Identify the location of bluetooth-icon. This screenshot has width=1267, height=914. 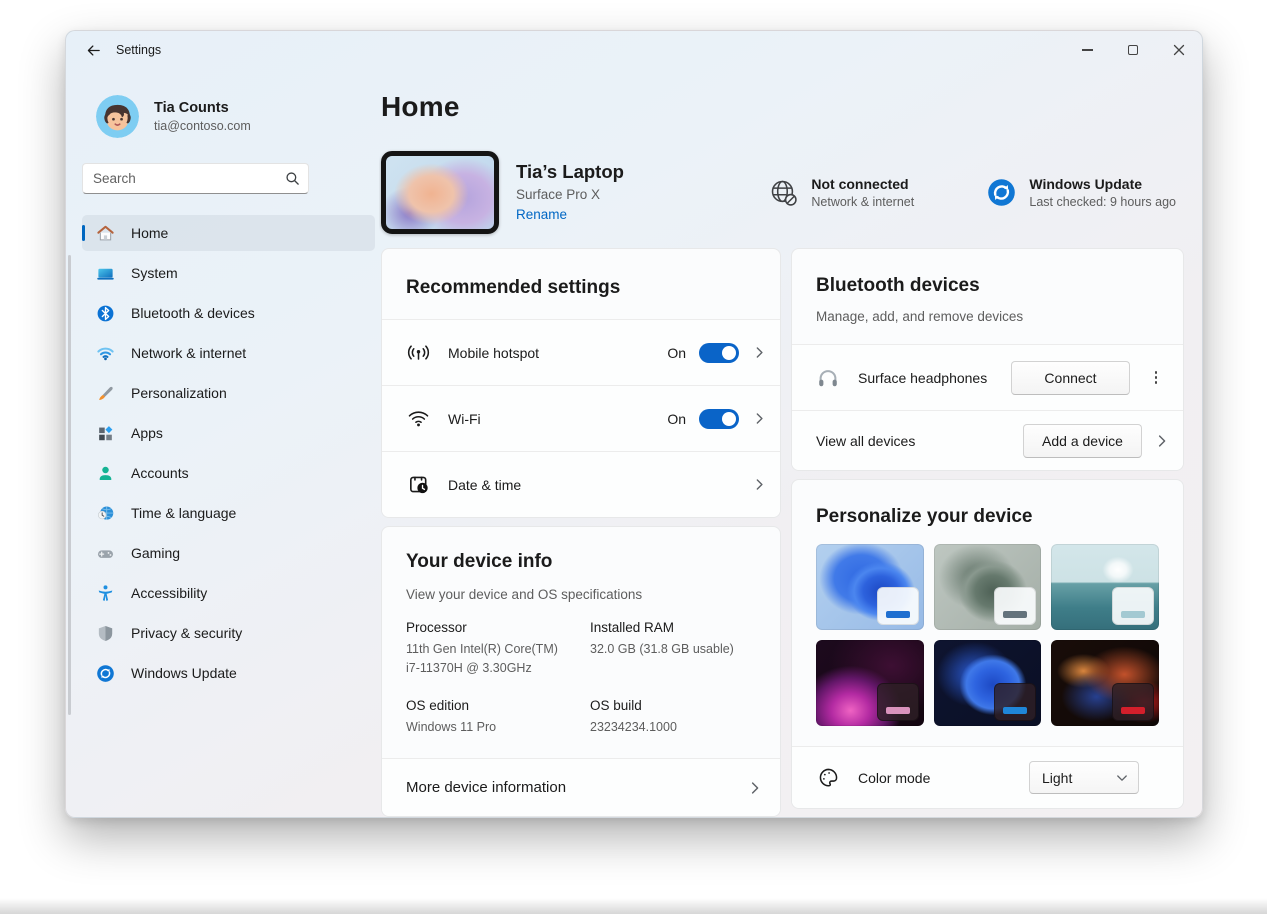
(105, 313).